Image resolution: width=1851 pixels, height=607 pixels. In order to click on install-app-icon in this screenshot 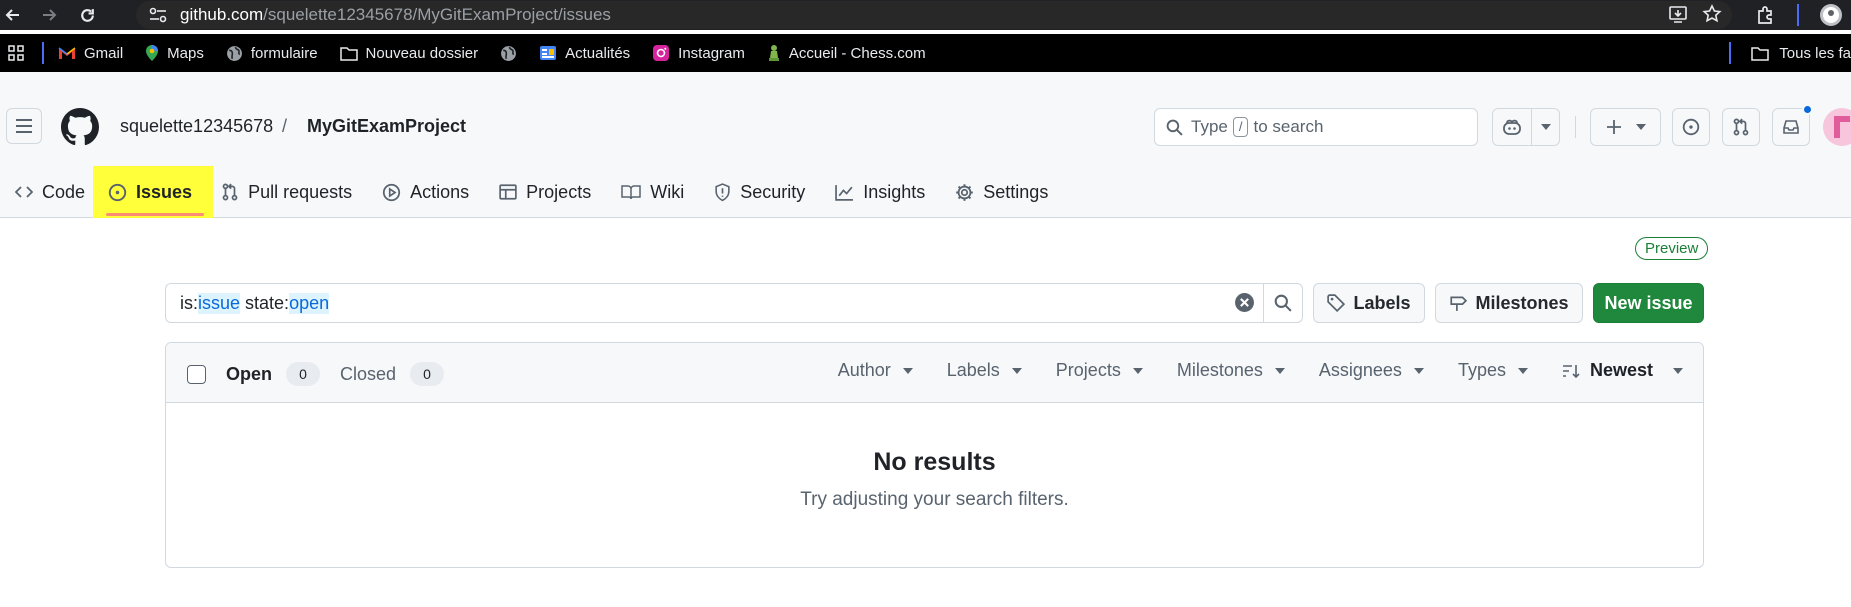, I will do `click(1678, 14)`.